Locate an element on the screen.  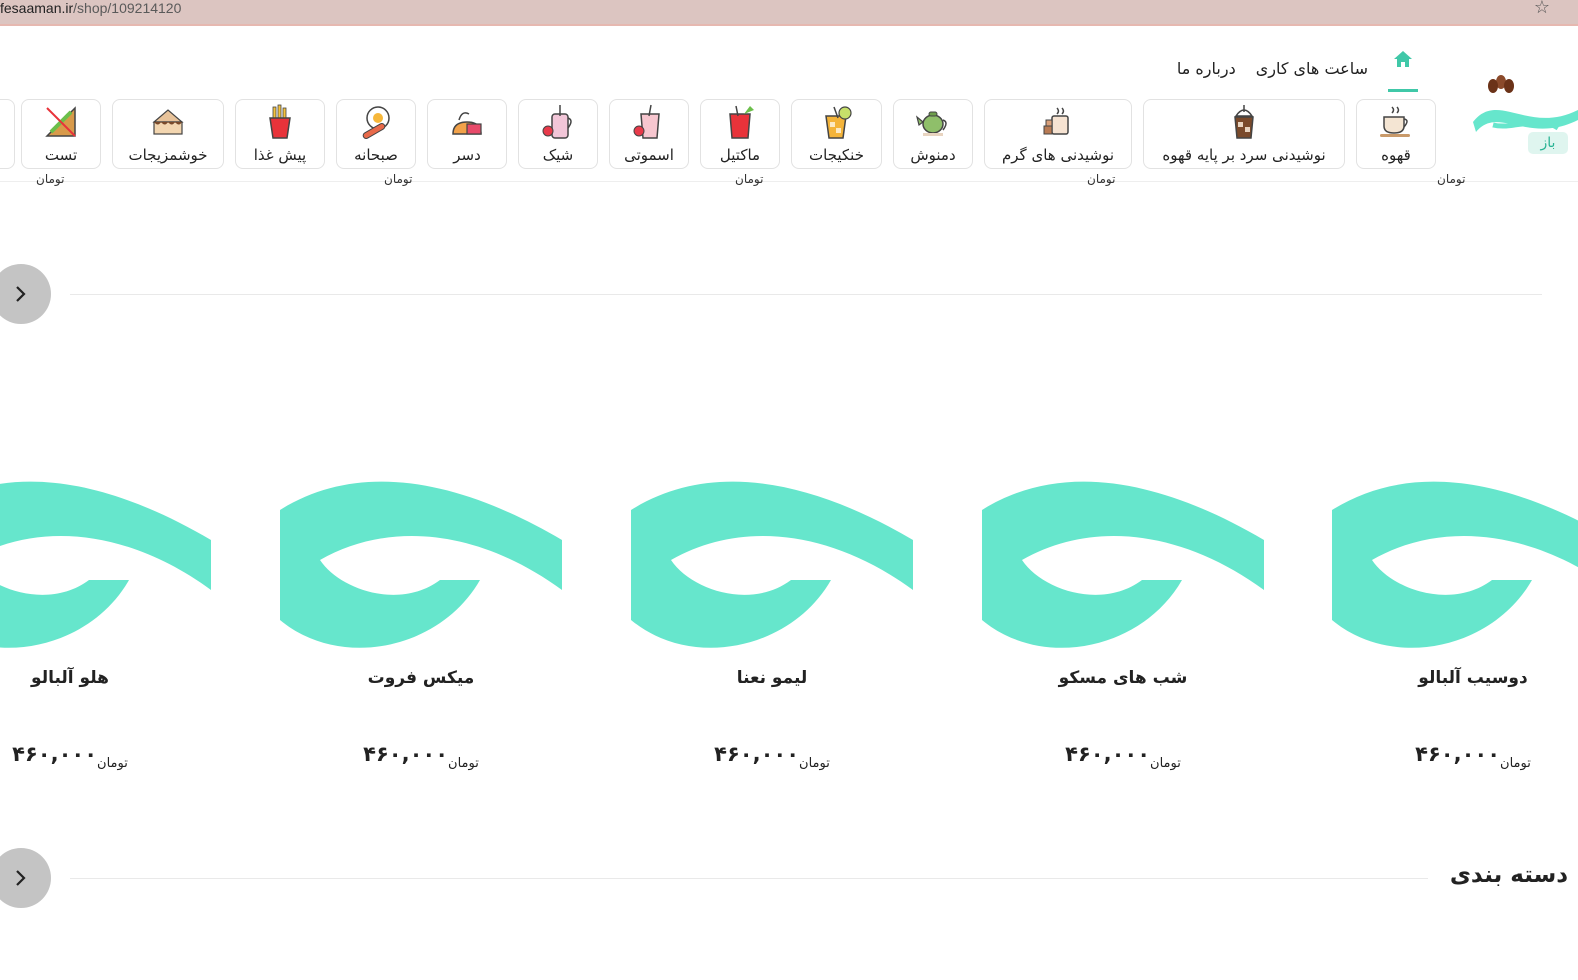
cake-icon is located at coordinates (168, 122).